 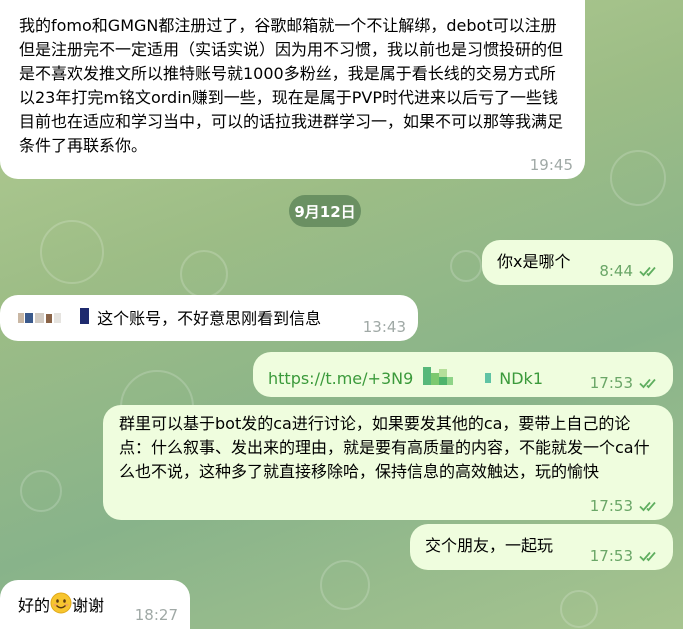 What do you see at coordinates (521, 378) in the screenshot?
I see `invite-link-end: NDk1` at bounding box center [521, 378].